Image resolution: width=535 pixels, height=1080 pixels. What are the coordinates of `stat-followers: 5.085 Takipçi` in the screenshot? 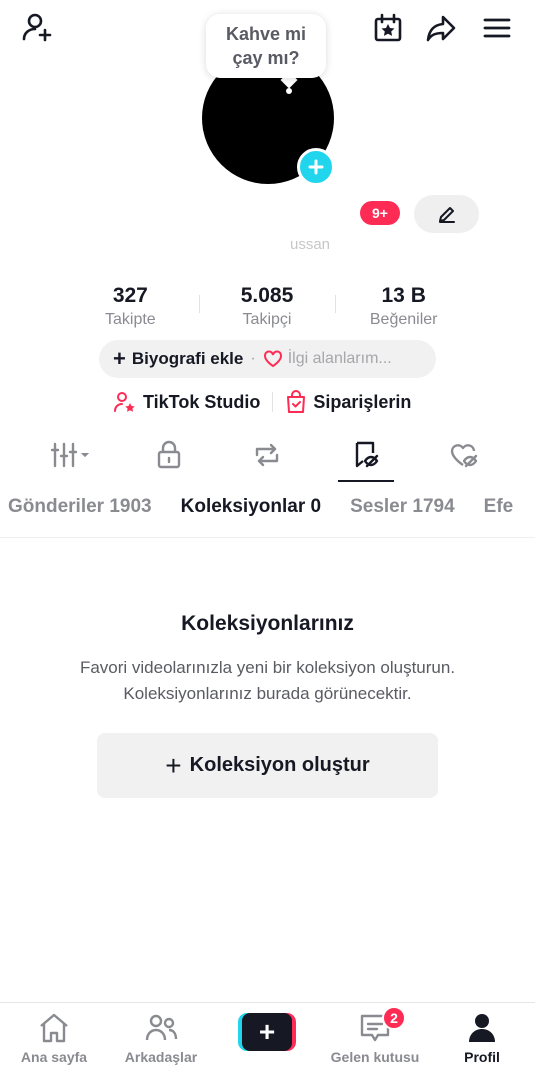 It's located at (267, 307).